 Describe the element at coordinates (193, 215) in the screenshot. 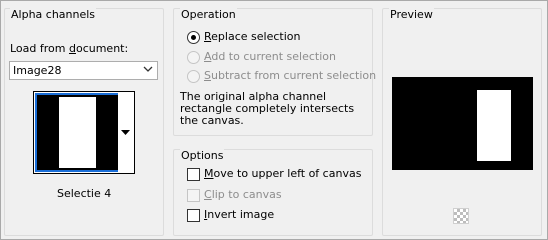

I see `invert-image-checkbox` at that location.